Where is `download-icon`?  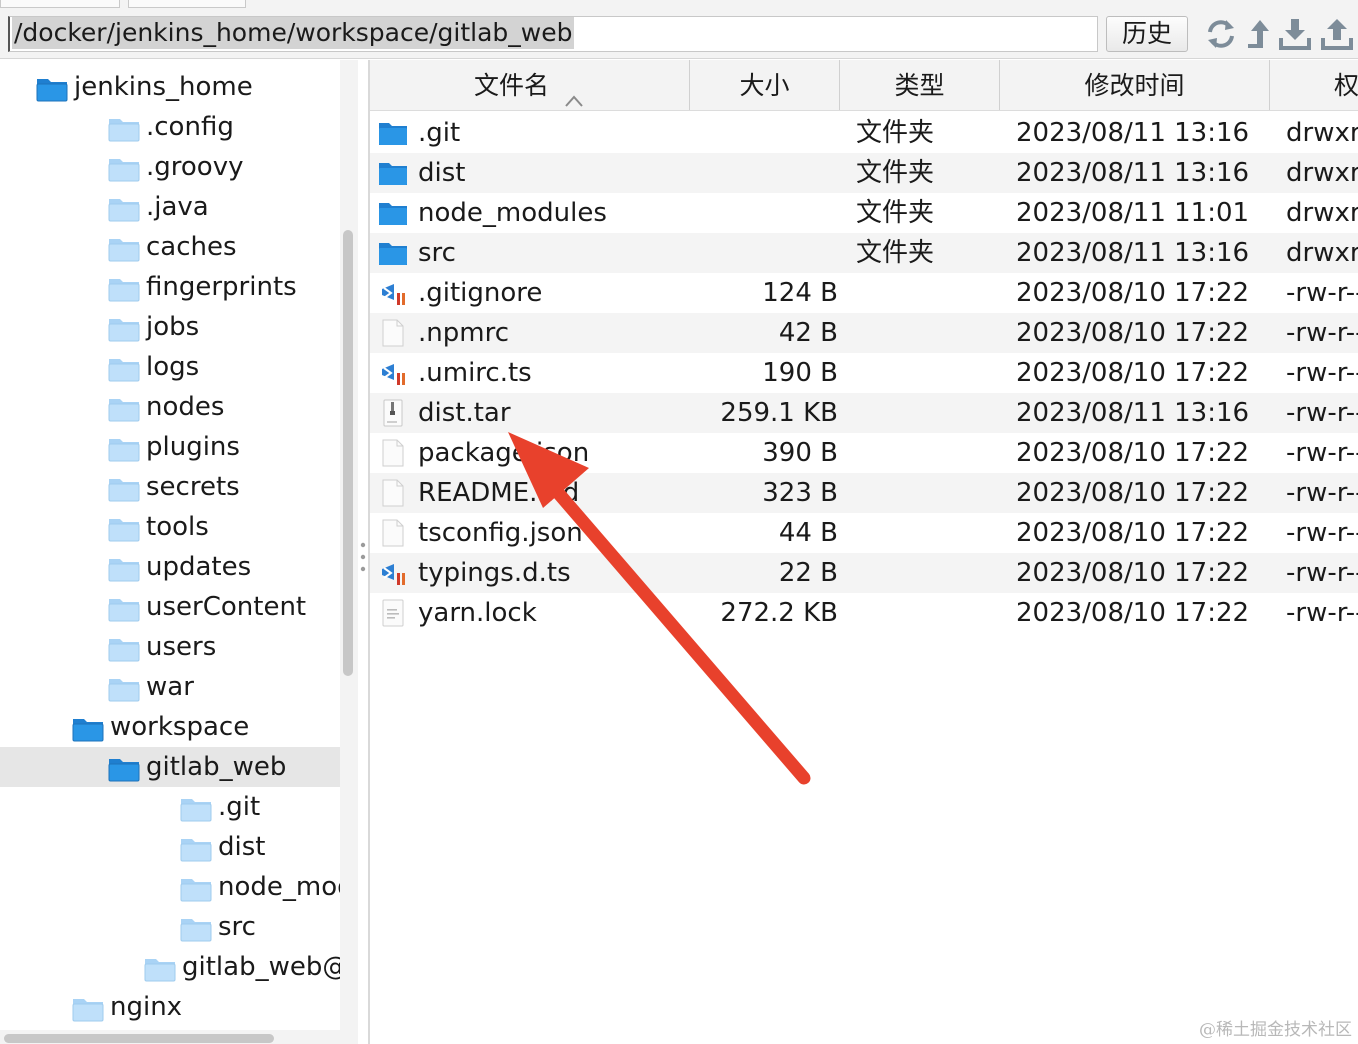
download-icon is located at coordinates (1295, 34).